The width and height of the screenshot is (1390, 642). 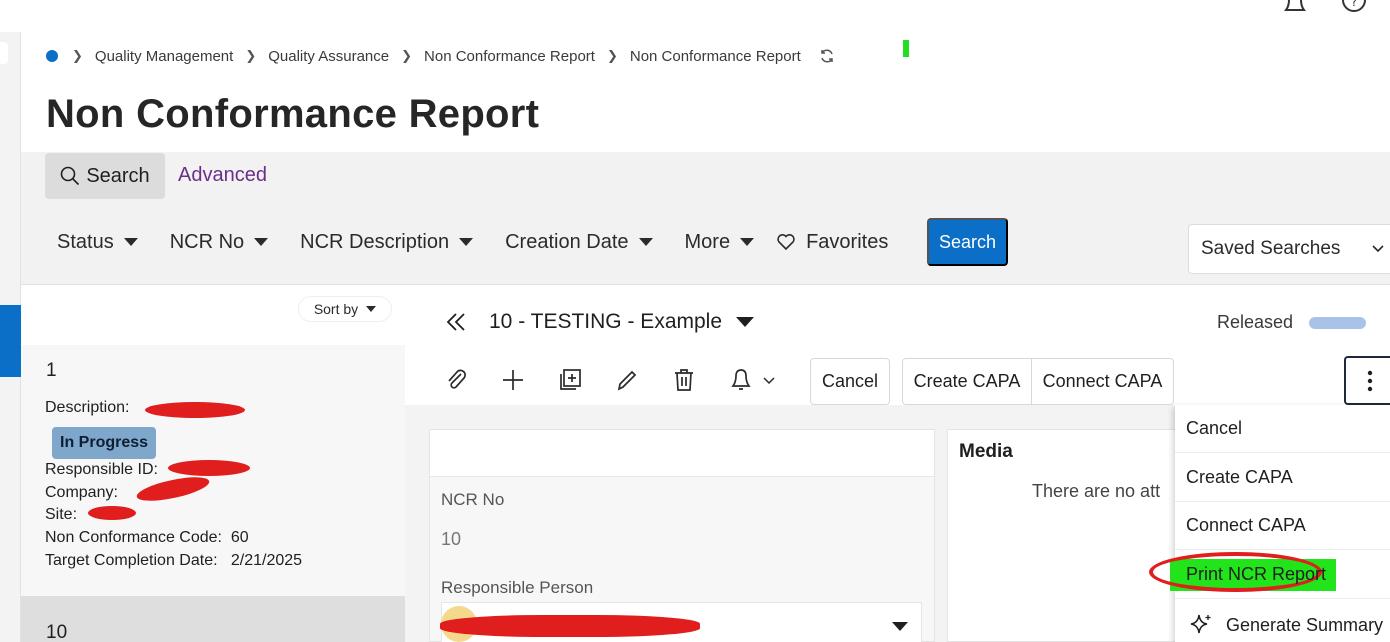 What do you see at coordinates (375, 241) in the screenshot?
I see `filter-ncr-description-label: NCR Description` at bounding box center [375, 241].